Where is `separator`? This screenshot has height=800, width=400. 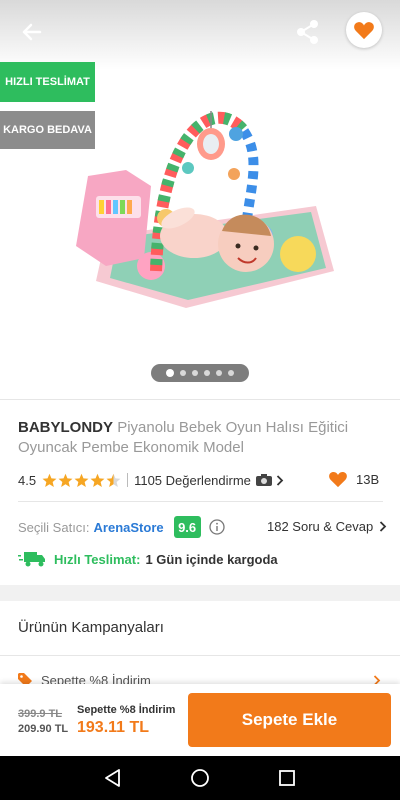
separator is located at coordinates (128, 480).